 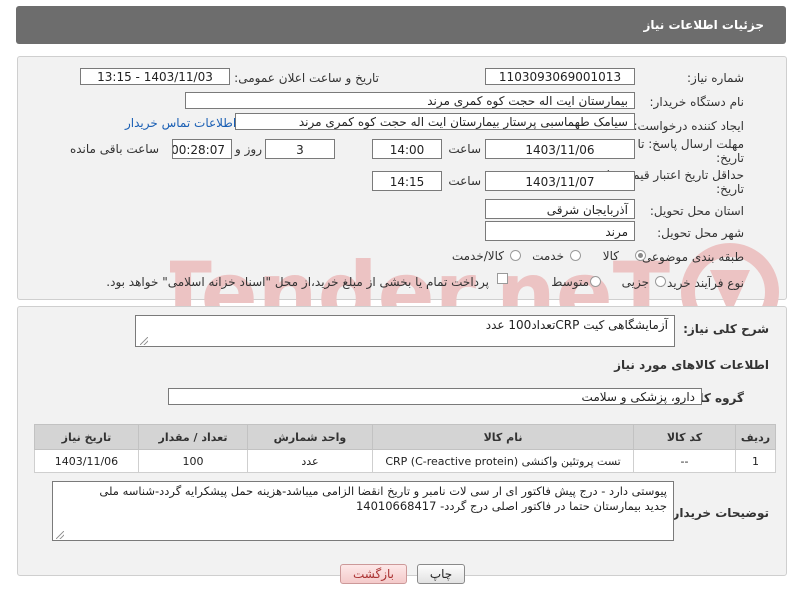 What do you see at coordinates (703, 25) in the screenshot?
I see `page-title: جزئیات اطلاعات نیاز` at bounding box center [703, 25].